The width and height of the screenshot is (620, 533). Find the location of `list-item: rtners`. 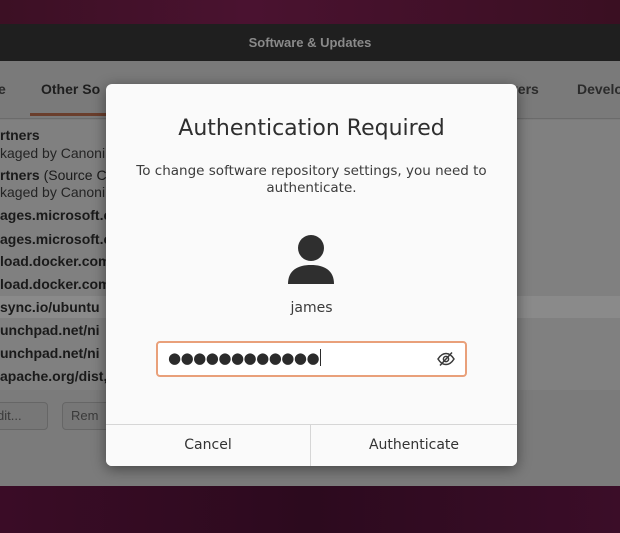

list-item: rtners is located at coordinates (20, 135).